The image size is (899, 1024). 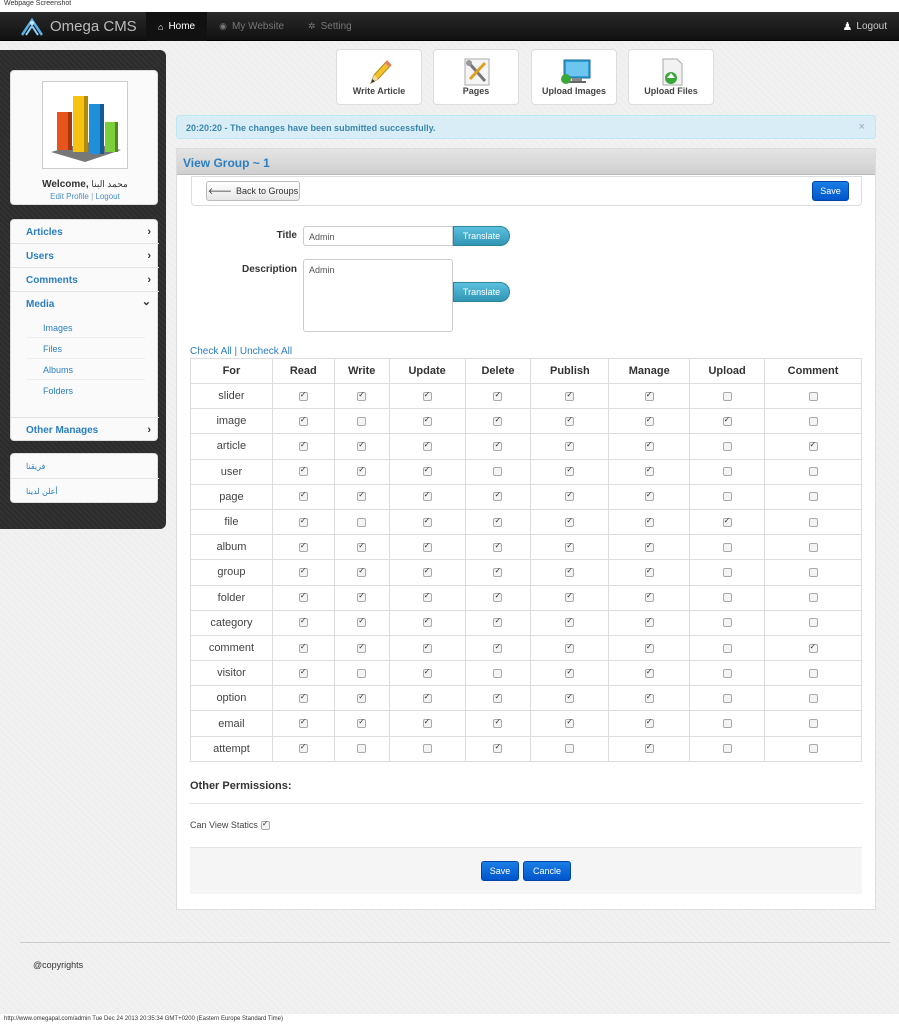 What do you see at coordinates (86, 369) in the screenshot?
I see `sidebar-subitem-albums: Albums` at bounding box center [86, 369].